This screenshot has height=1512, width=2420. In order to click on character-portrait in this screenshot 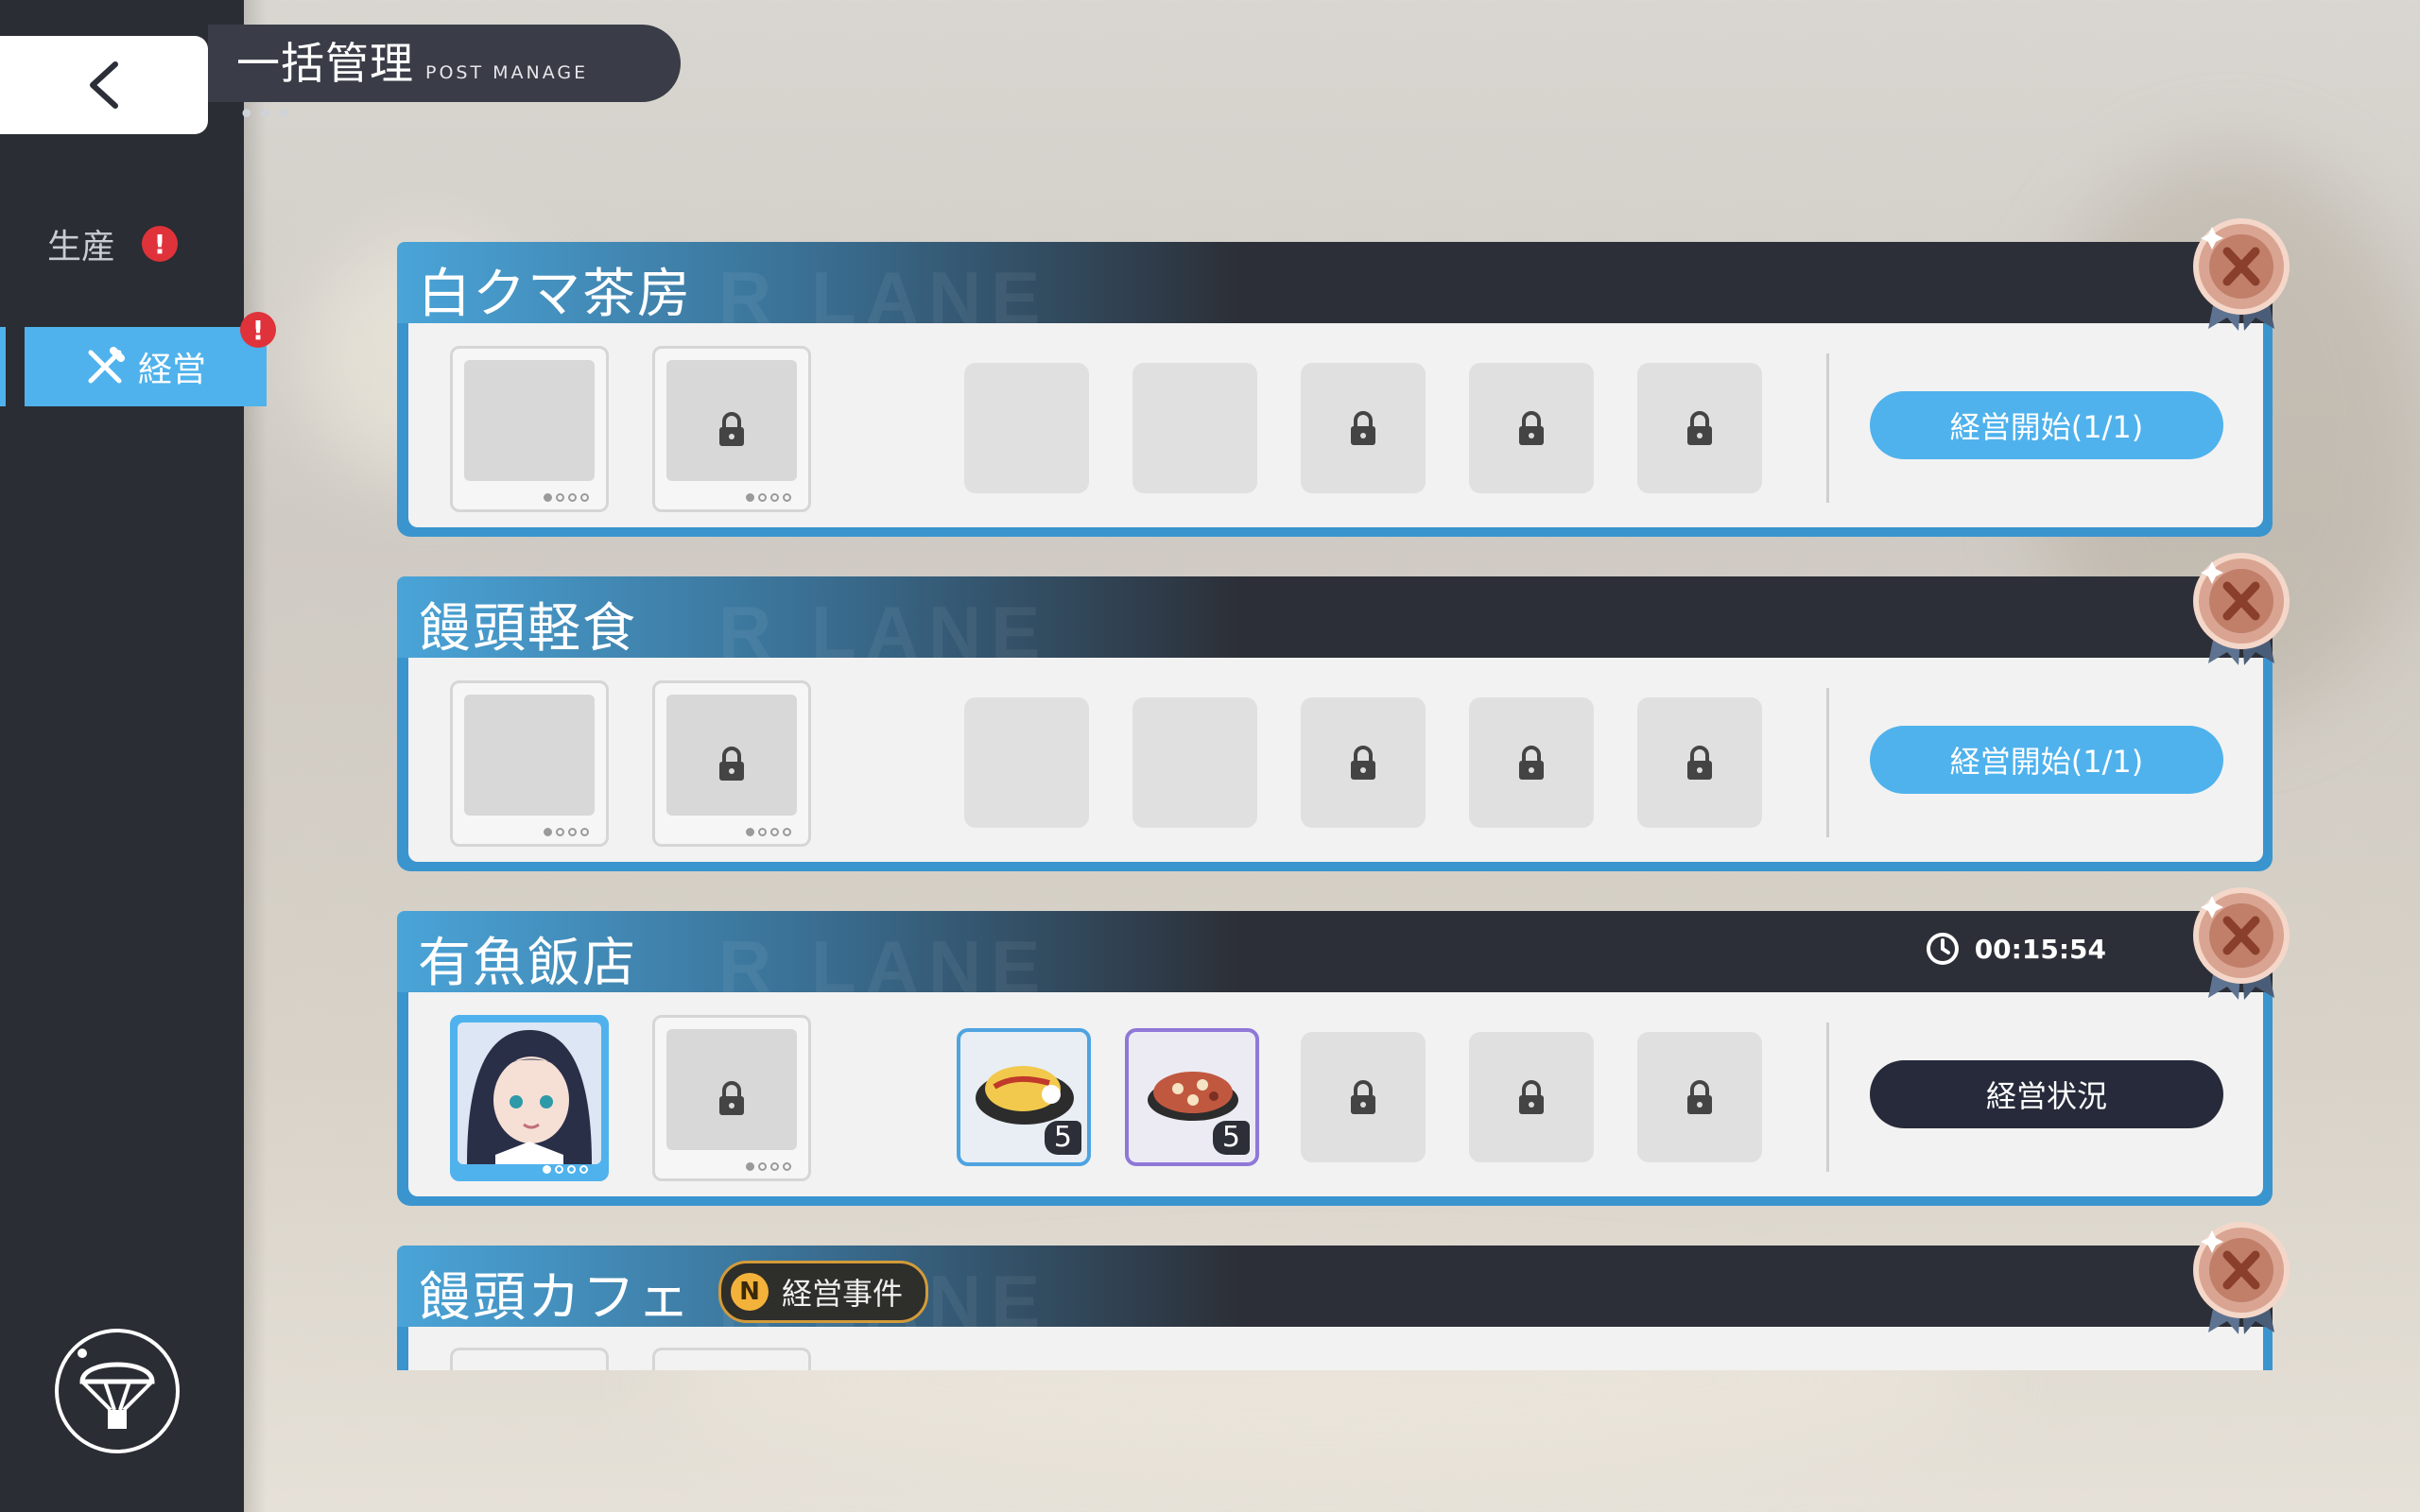, I will do `click(529, 1093)`.